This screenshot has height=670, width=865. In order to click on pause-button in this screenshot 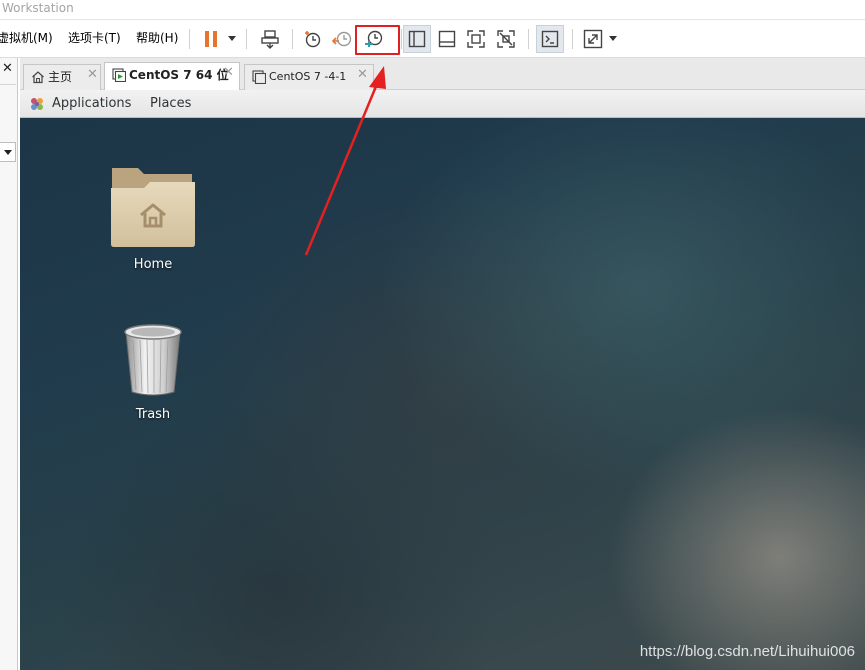, I will do `click(211, 39)`.